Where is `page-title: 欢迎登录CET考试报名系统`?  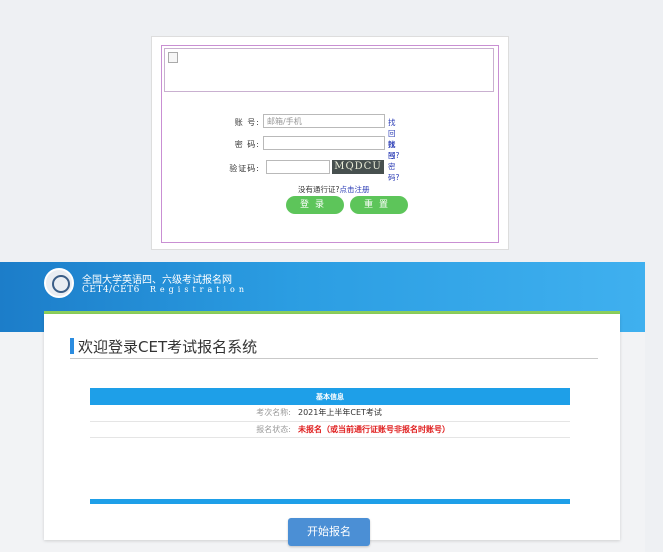 page-title: 欢迎登录CET考试报名系统 is located at coordinates (168, 347).